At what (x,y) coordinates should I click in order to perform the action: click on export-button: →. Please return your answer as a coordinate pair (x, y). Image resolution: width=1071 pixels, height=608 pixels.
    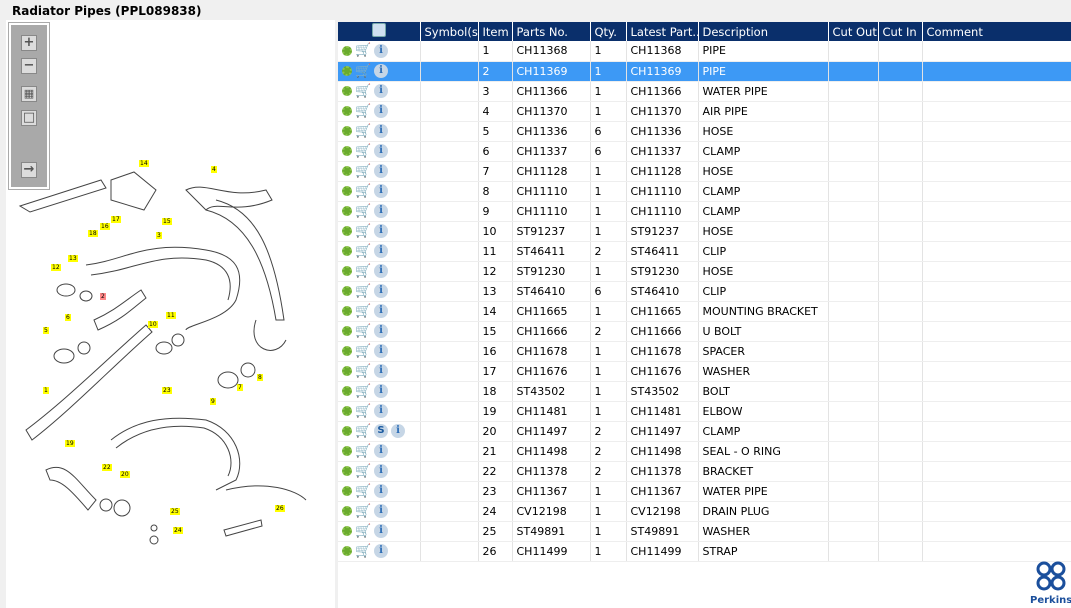
    Looking at the image, I should click on (29, 170).